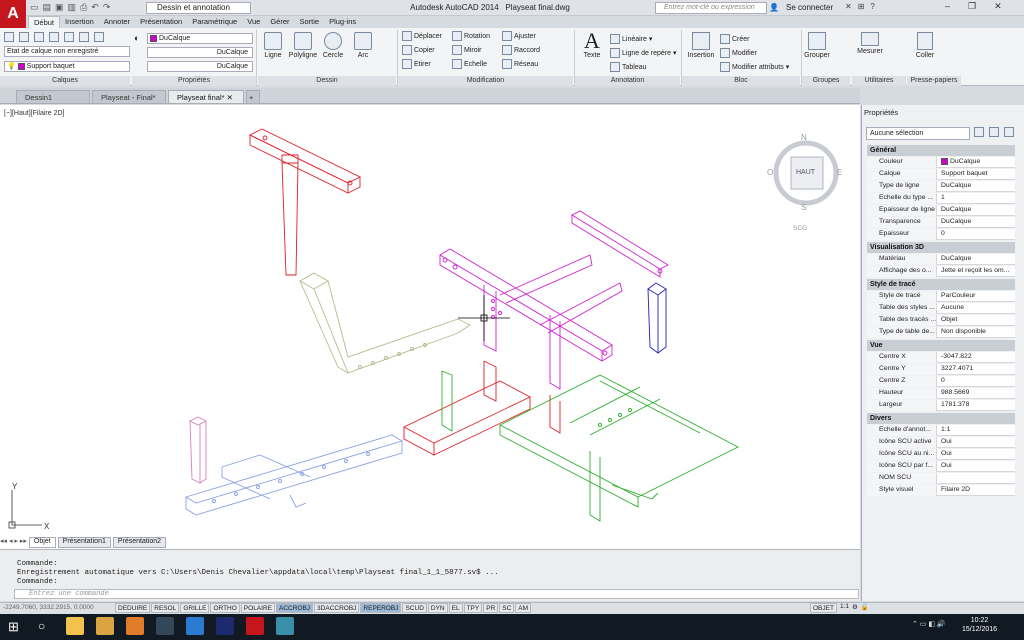 The height and width of the screenshot is (640, 1024). I want to click on property-row: Icône SCU par f... Oui, so click(941, 466).